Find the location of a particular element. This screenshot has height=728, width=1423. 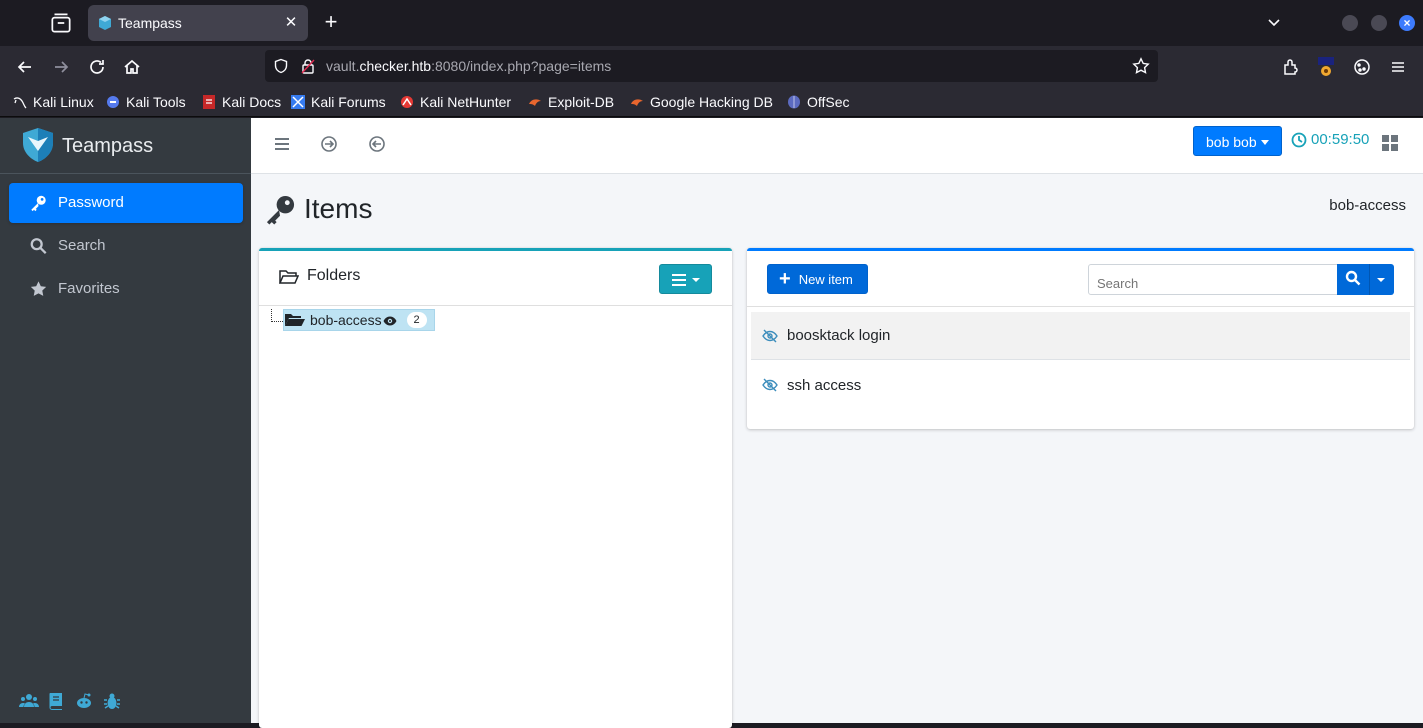

eye-icon is located at coordinates (390, 320).